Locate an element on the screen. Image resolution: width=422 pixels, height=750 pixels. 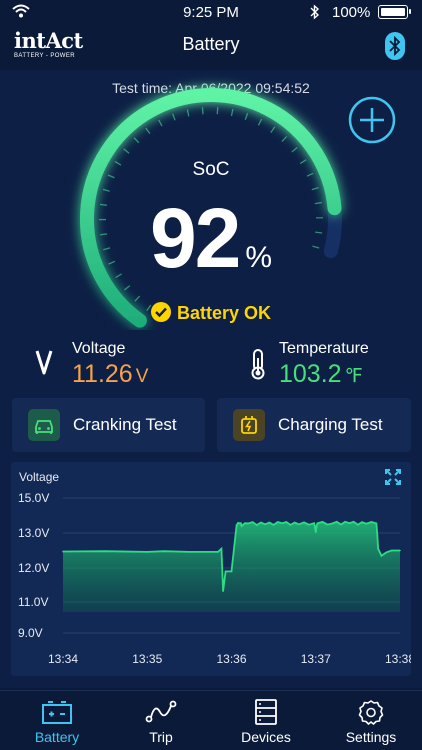
battery-status: Battery OK is located at coordinates (211, 314).